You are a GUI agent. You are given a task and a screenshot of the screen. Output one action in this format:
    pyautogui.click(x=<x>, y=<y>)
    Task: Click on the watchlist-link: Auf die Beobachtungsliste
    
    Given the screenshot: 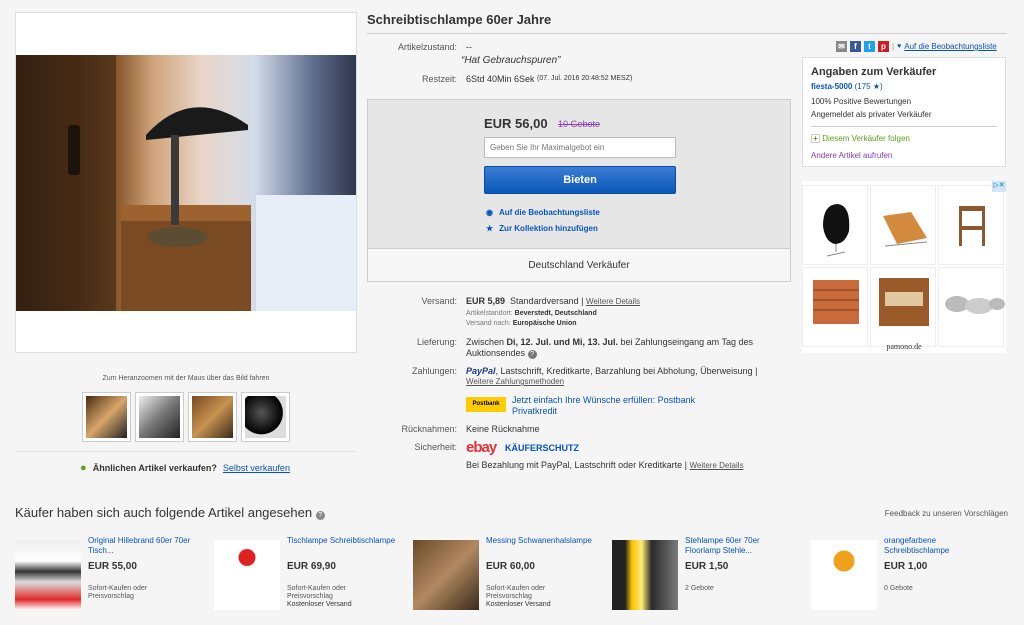 What is the action you would take?
    pyautogui.click(x=950, y=46)
    